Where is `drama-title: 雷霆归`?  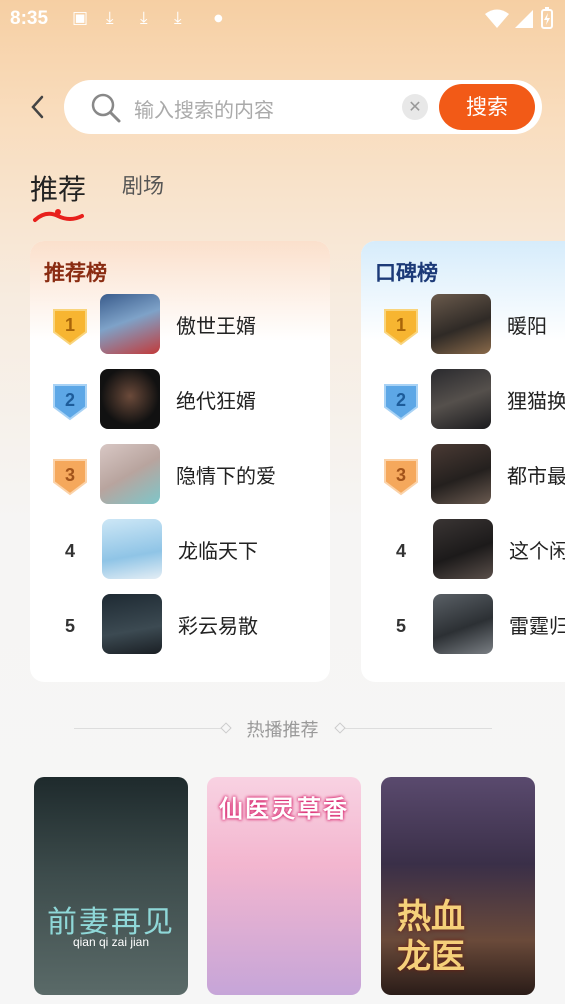
drama-title: 雷霆归 is located at coordinates (537, 626).